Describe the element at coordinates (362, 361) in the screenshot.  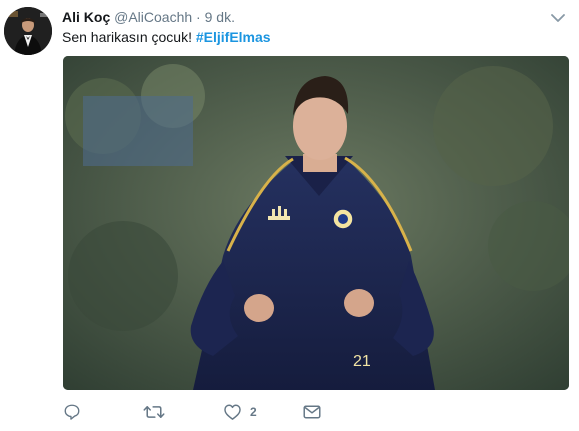
I see `svg-text: 21` at that location.